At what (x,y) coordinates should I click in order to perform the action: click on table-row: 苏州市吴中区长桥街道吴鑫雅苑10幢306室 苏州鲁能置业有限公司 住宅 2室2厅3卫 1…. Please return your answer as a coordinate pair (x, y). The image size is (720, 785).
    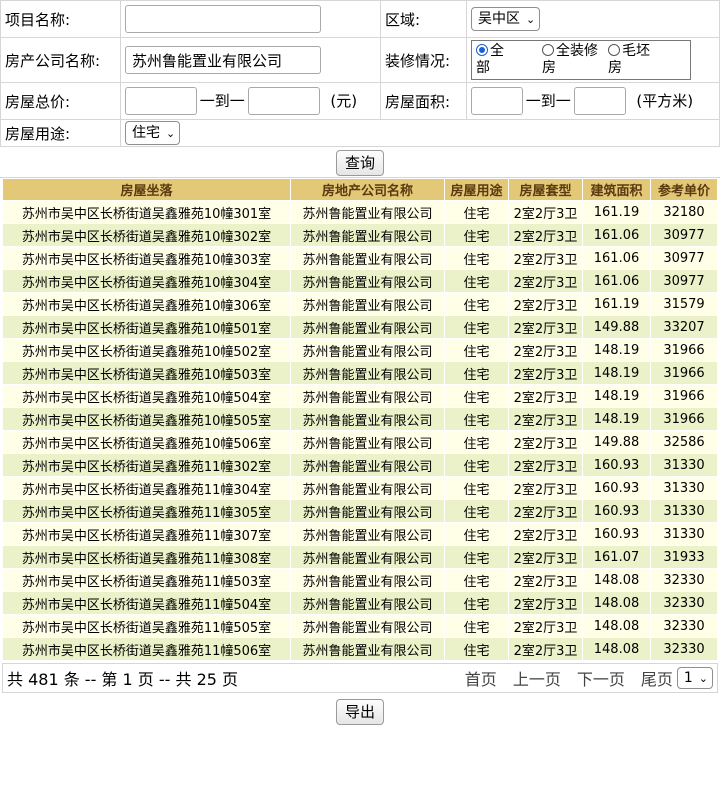
    Looking at the image, I should click on (360, 304).